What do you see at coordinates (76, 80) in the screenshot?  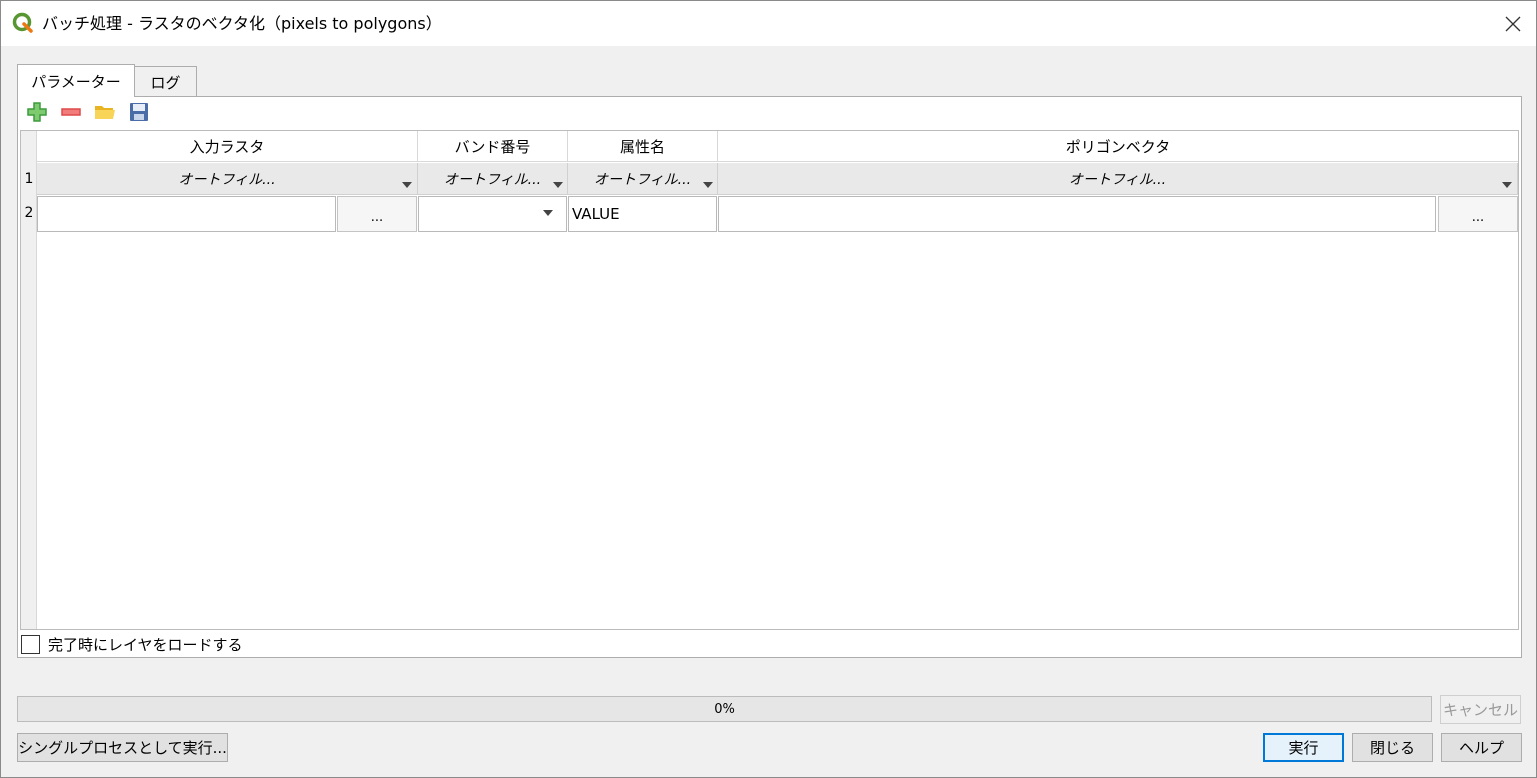 I see `tab-parameters: パラメーター` at bounding box center [76, 80].